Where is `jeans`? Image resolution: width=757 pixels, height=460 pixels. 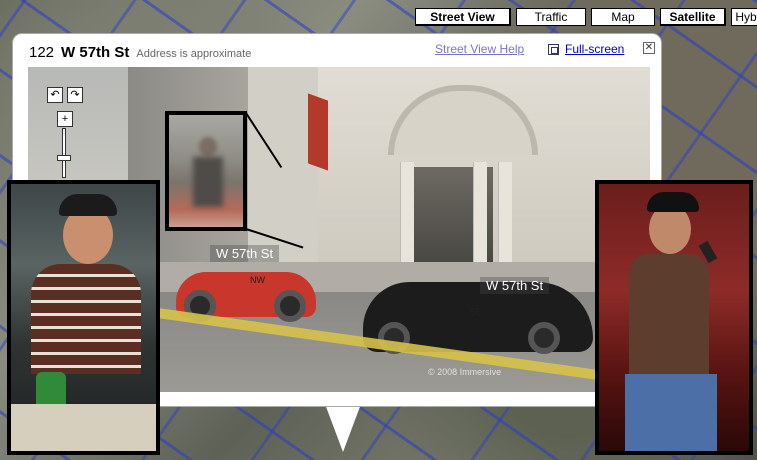
jeans is located at coordinates (671, 412).